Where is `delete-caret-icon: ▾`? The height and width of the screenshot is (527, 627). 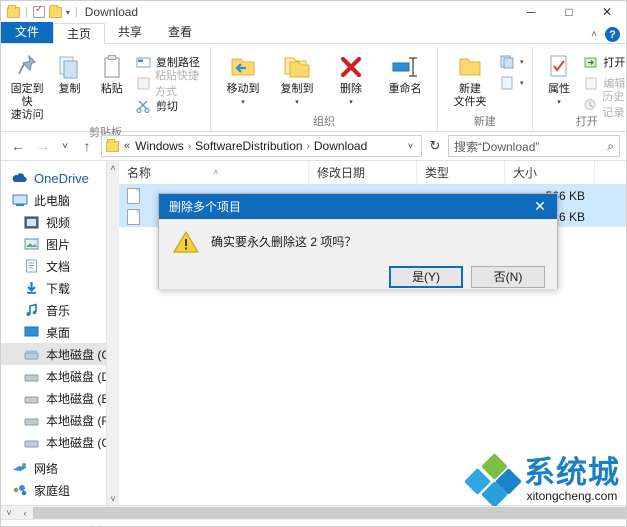 delete-caret-icon: ▾ is located at coordinates (351, 102).